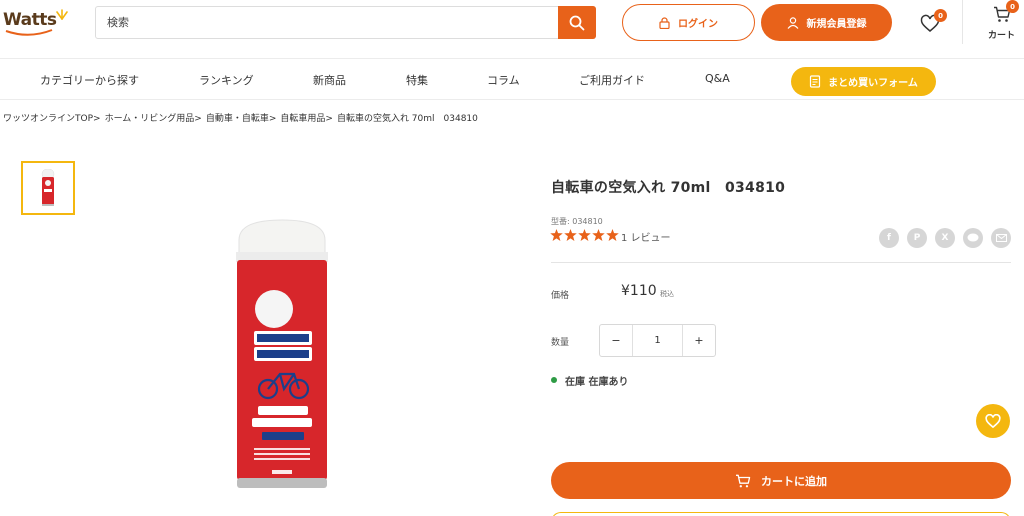  What do you see at coordinates (836, 24) in the screenshot?
I see `register-label: 新規会員登録` at bounding box center [836, 24].